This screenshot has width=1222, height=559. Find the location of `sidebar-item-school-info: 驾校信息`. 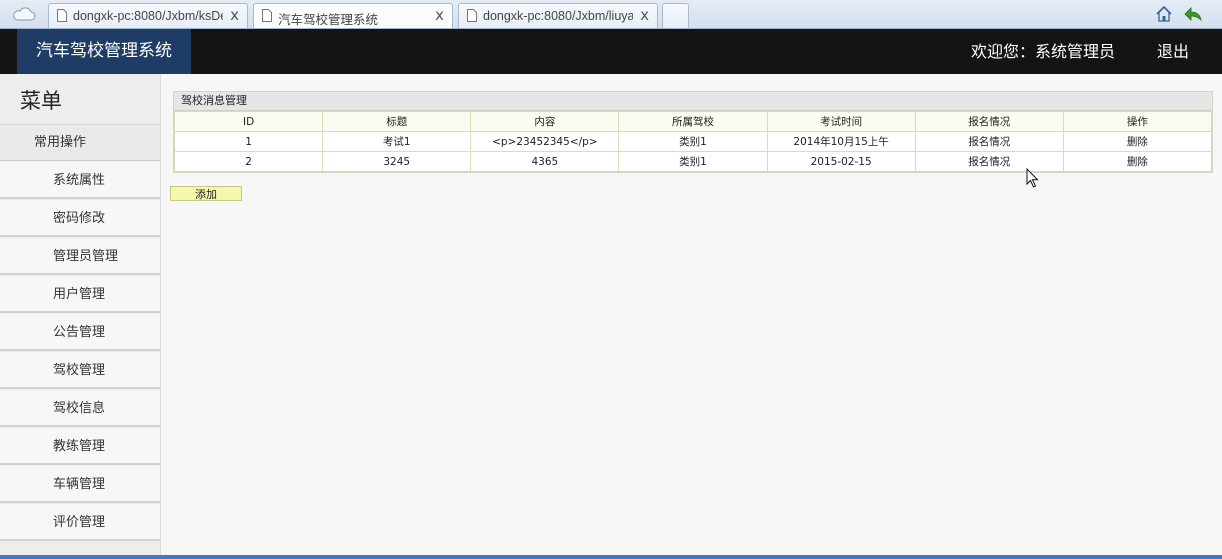

sidebar-item-school-info: 驾校信息 is located at coordinates (80, 408).